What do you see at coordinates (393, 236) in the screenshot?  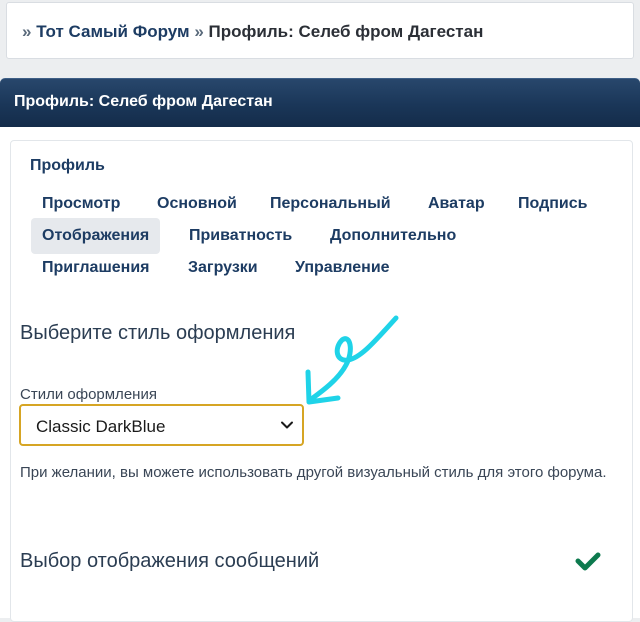 I see `tab-additional: Дополнительно` at bounding box center [393, 236].